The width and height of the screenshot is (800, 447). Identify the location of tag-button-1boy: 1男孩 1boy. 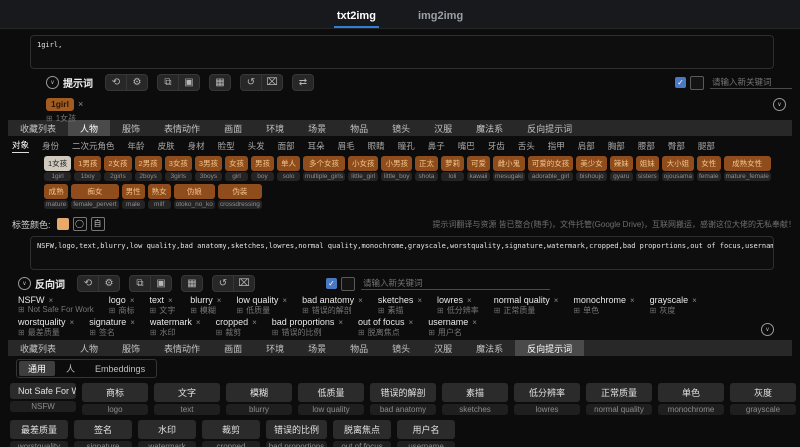
(88, 168).